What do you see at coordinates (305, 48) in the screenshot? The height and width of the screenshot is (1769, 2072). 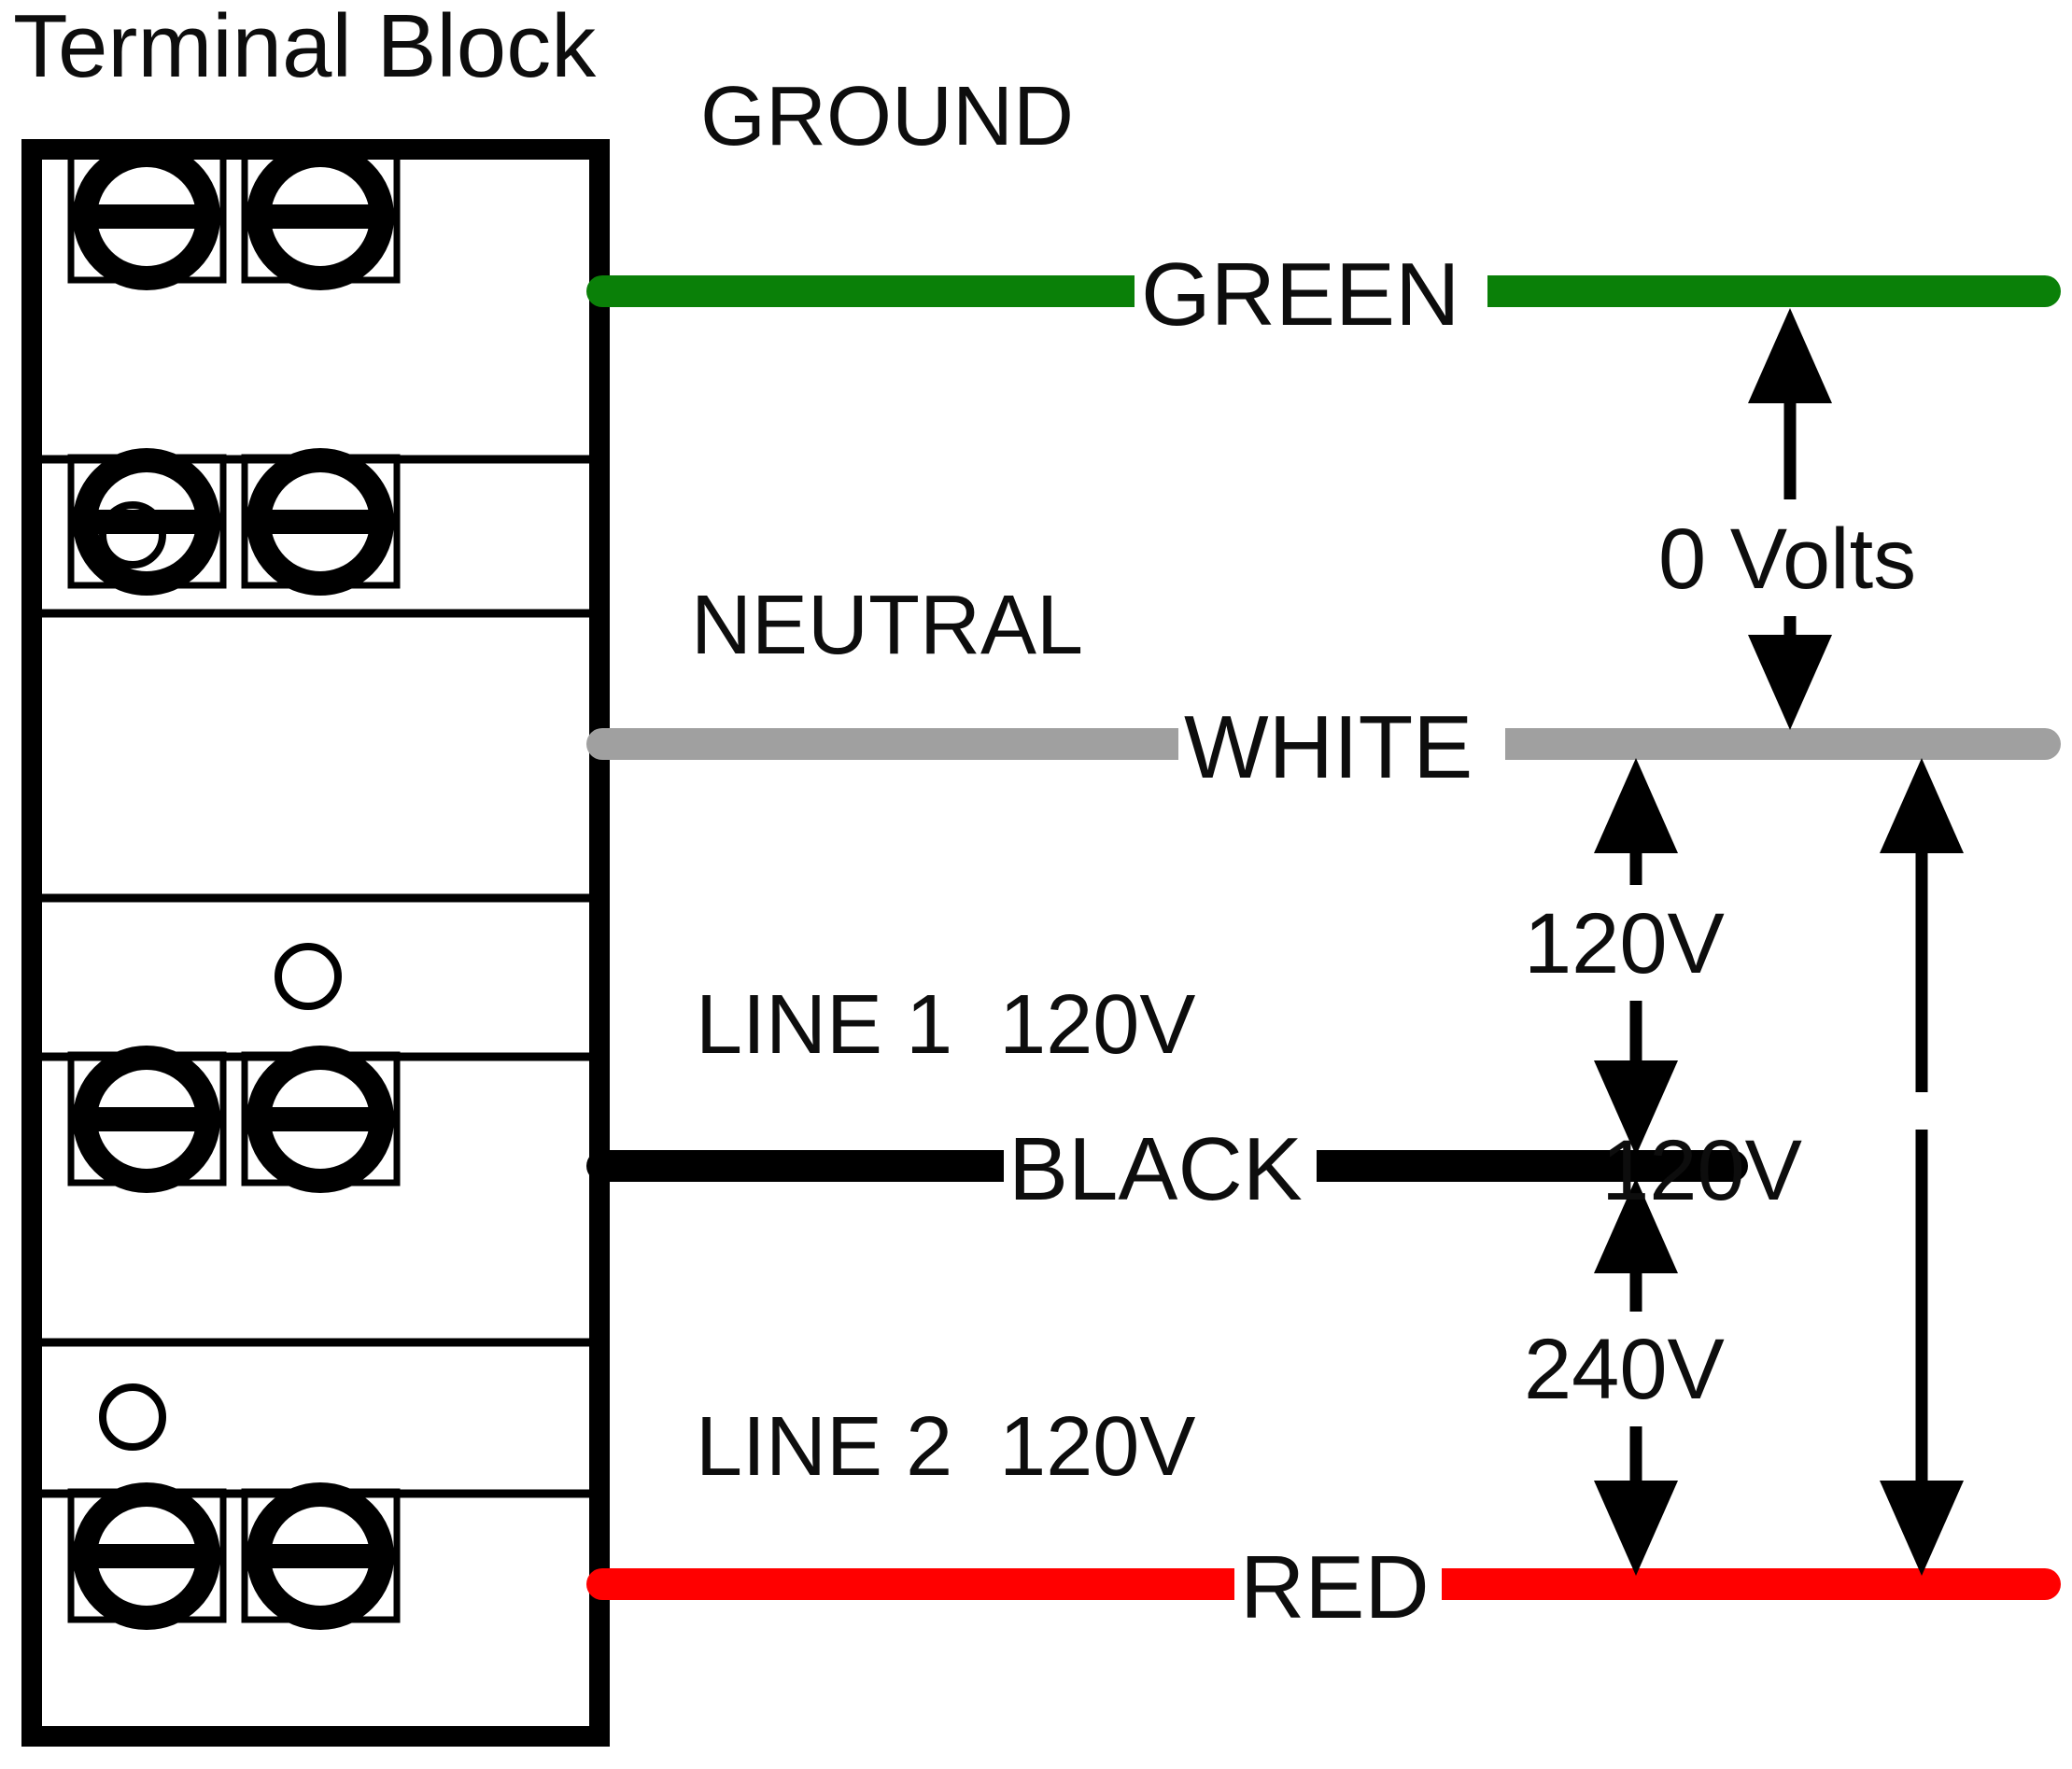 I see `page-title: Terminal Block` at bounding box center [305, 48].